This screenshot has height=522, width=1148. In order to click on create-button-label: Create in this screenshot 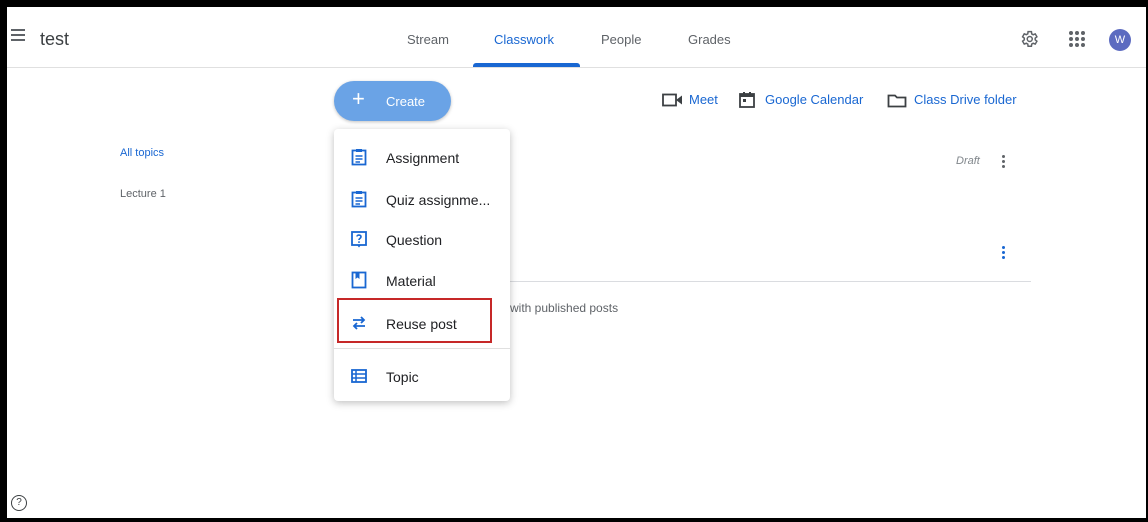, I will do `click(406, 101)`.